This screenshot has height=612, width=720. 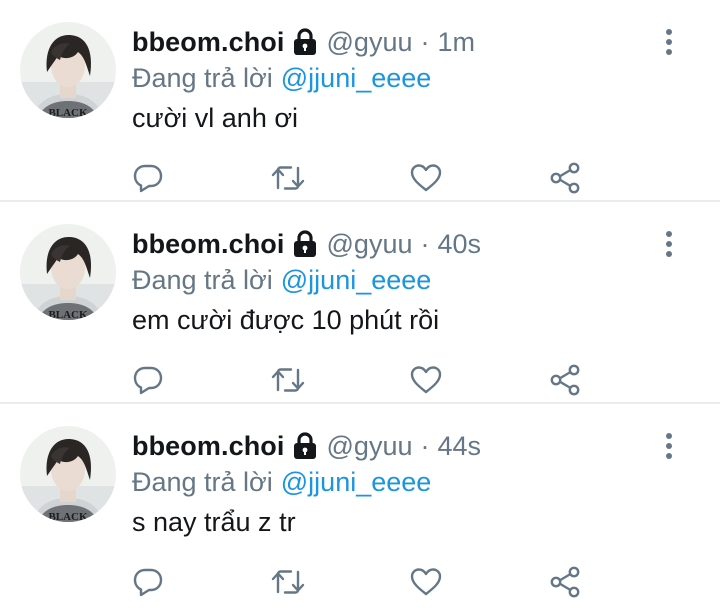 I want to click on tweet-header: bbeom.choi @gyuu · 40s, so click(x=306, y=244).